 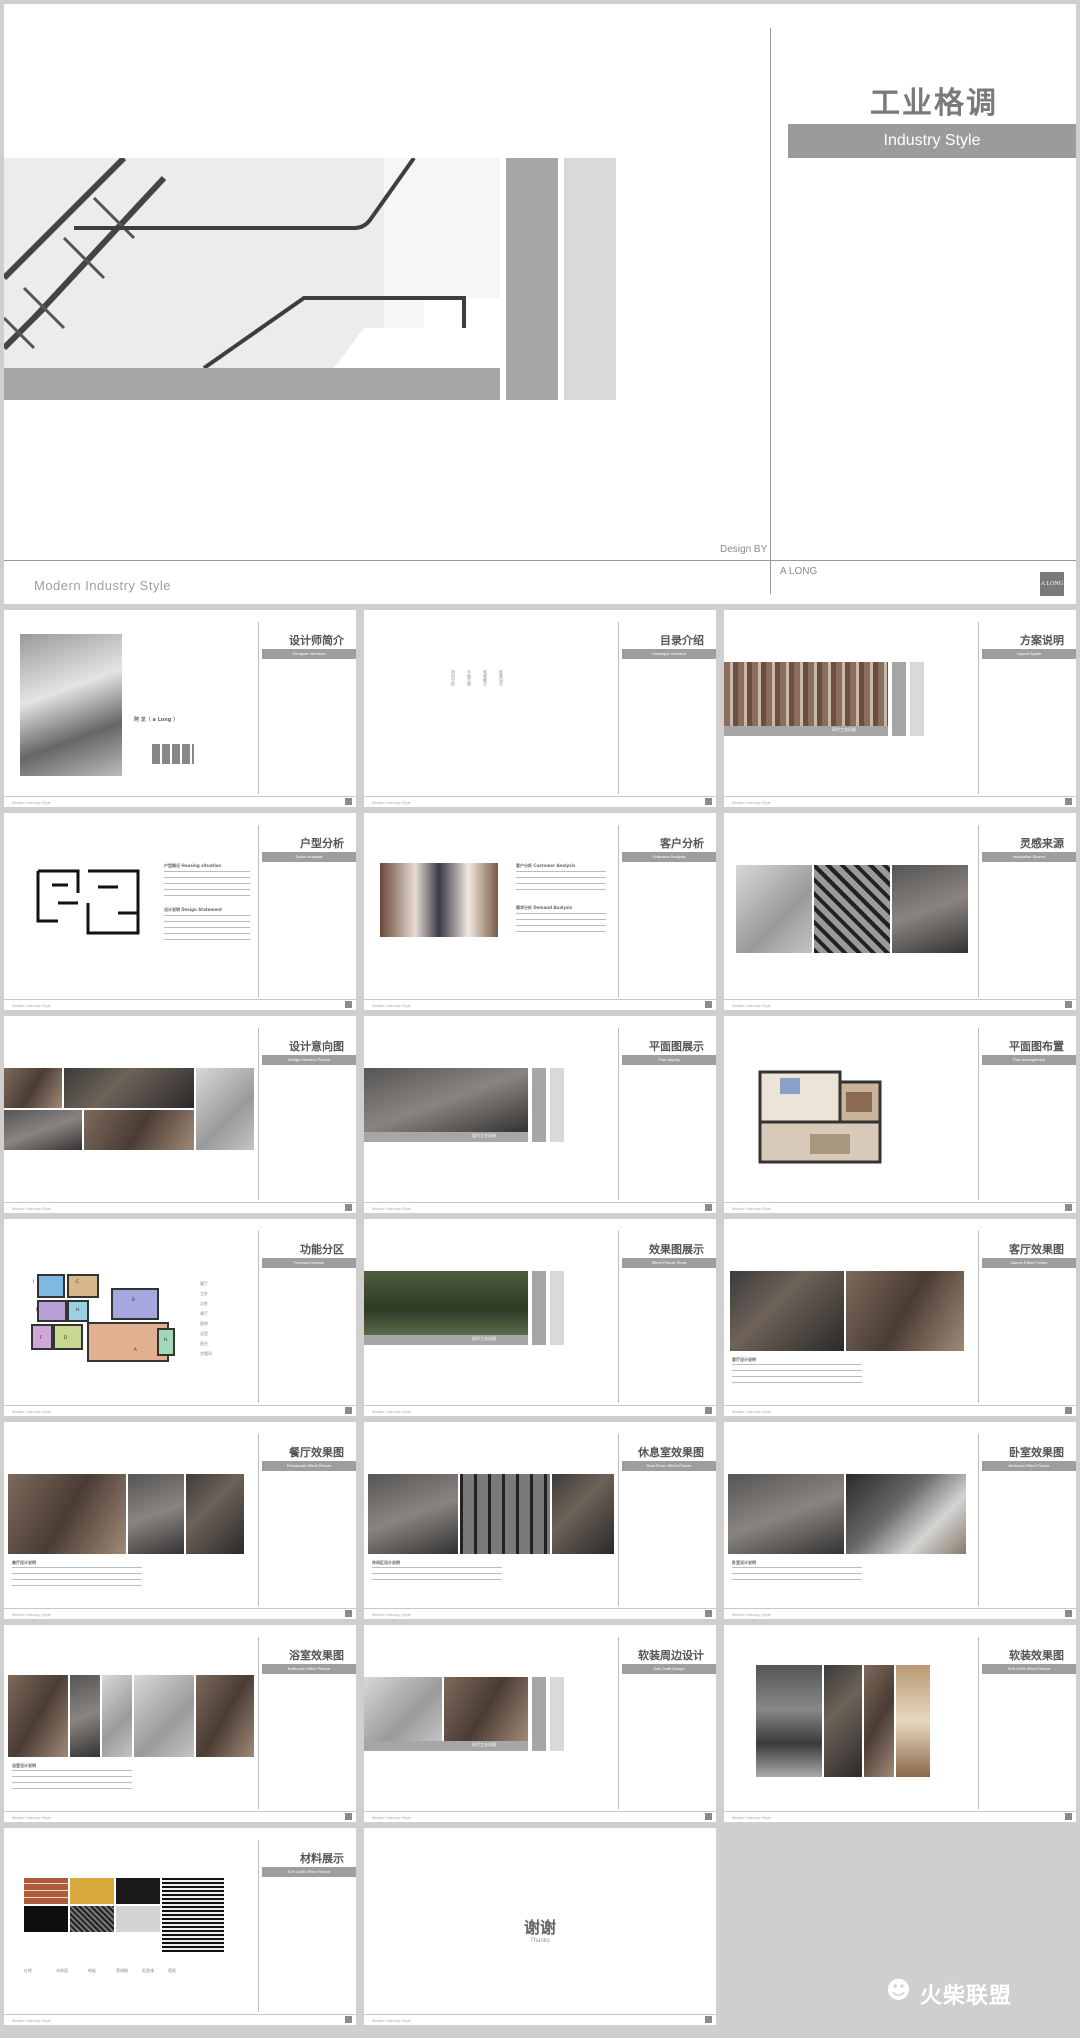 I want to click on note-heading: 卧室设计说明, so click(x=744, y=1562).